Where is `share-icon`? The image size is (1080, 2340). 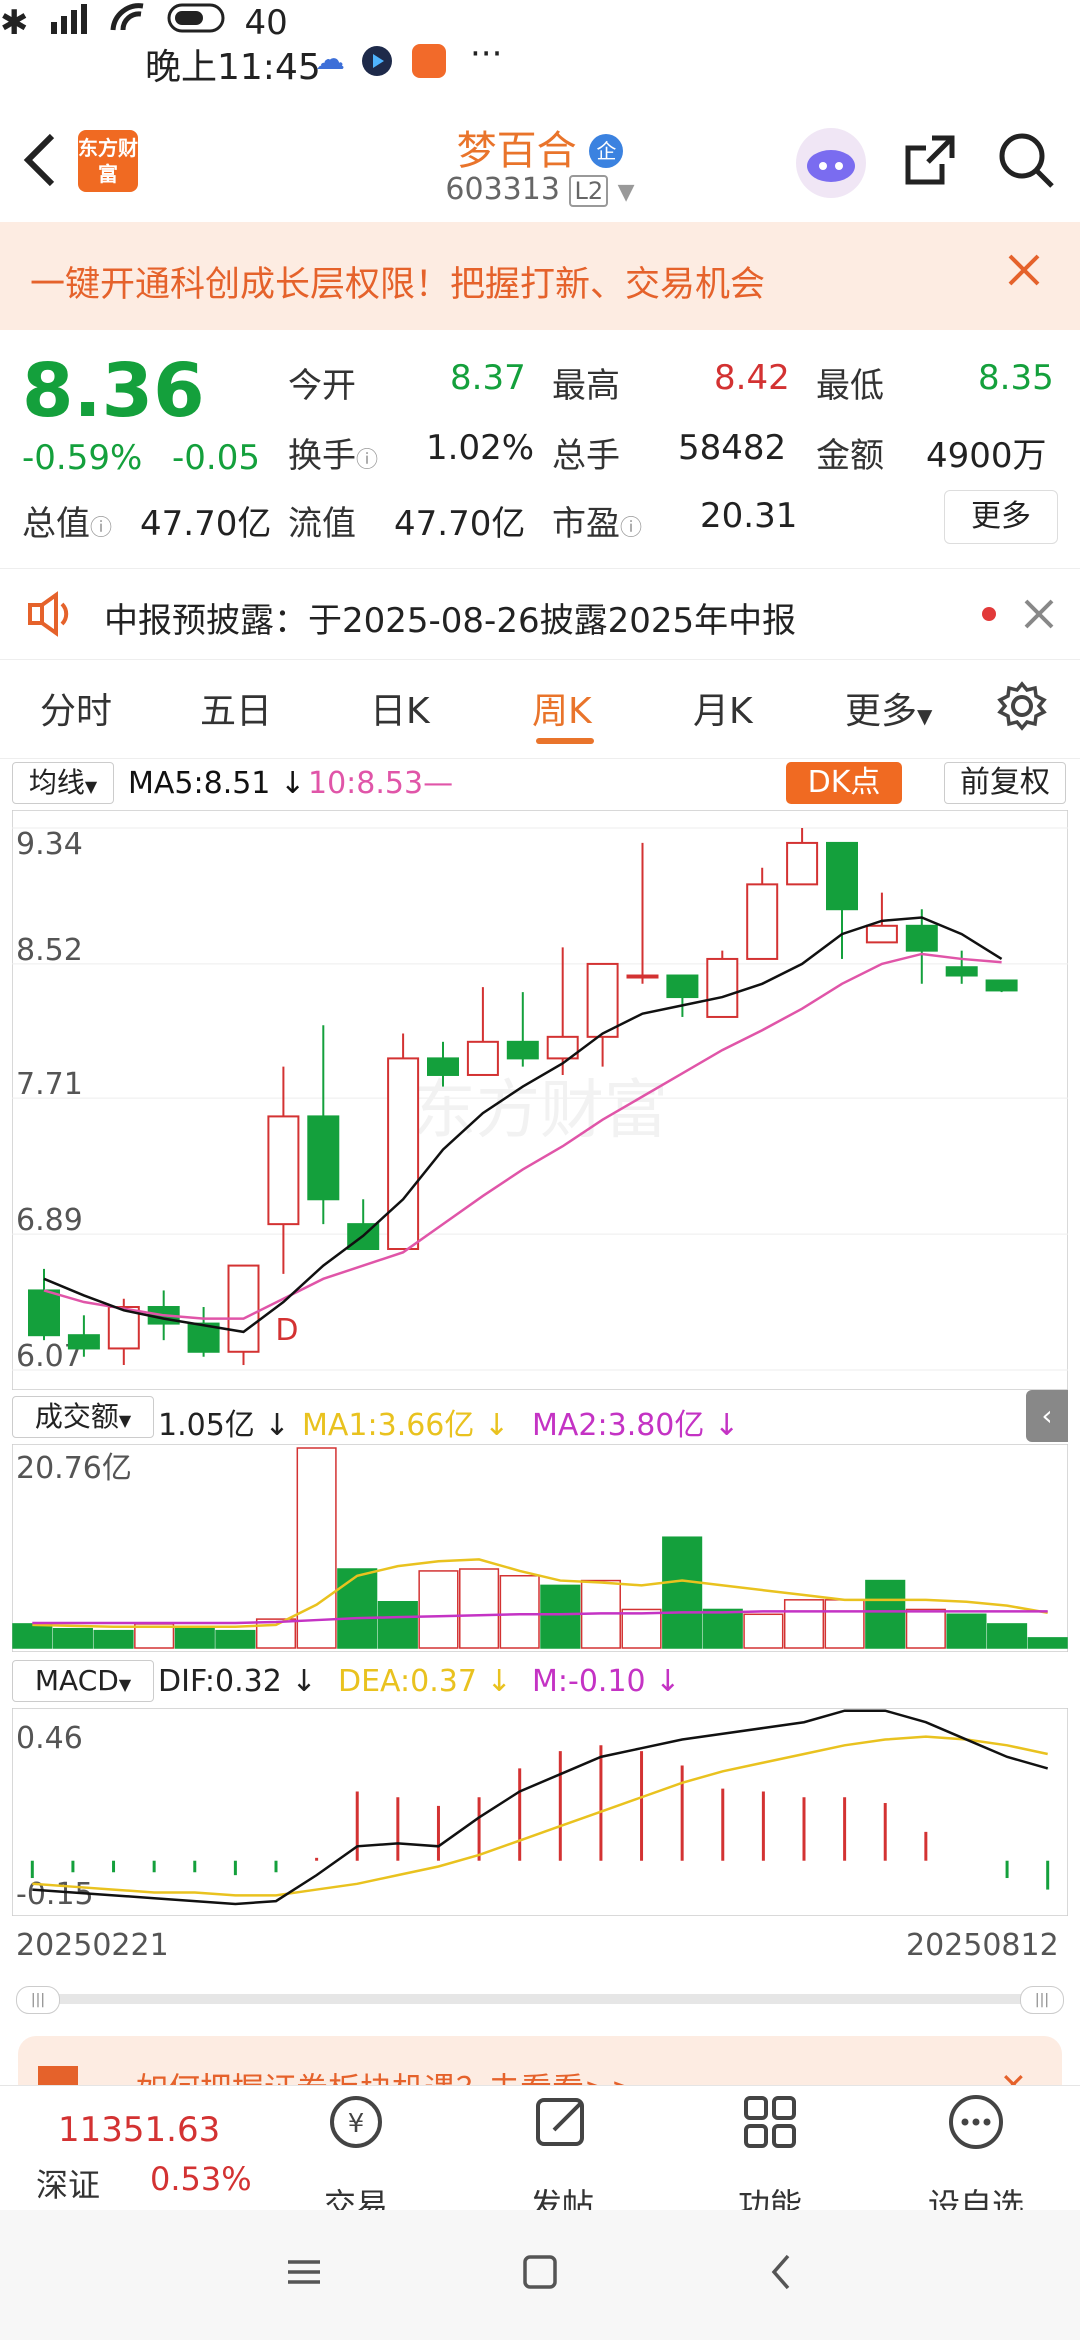
share-icon is located at coordinates (930, 162).